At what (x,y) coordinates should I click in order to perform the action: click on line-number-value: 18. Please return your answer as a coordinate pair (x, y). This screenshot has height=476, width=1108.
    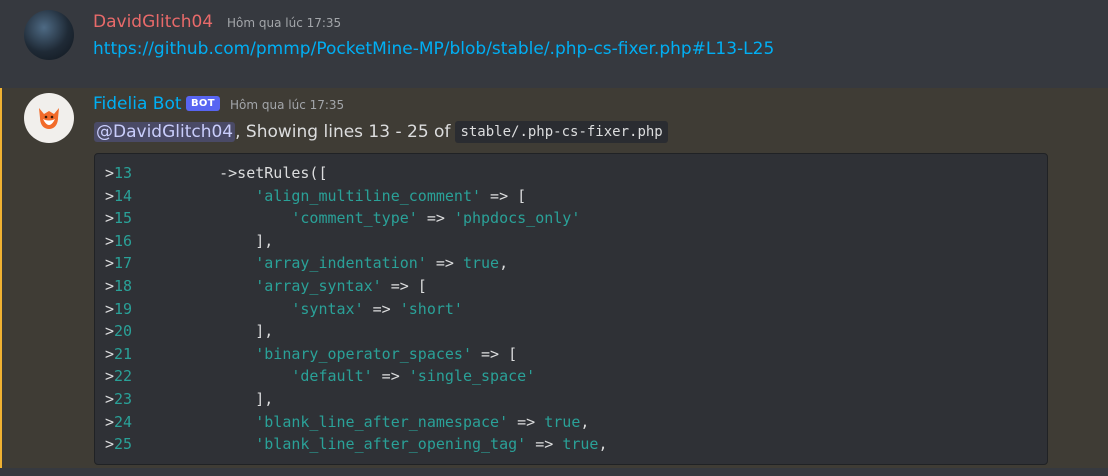
    Looking at the image, I should click on (123, 285).